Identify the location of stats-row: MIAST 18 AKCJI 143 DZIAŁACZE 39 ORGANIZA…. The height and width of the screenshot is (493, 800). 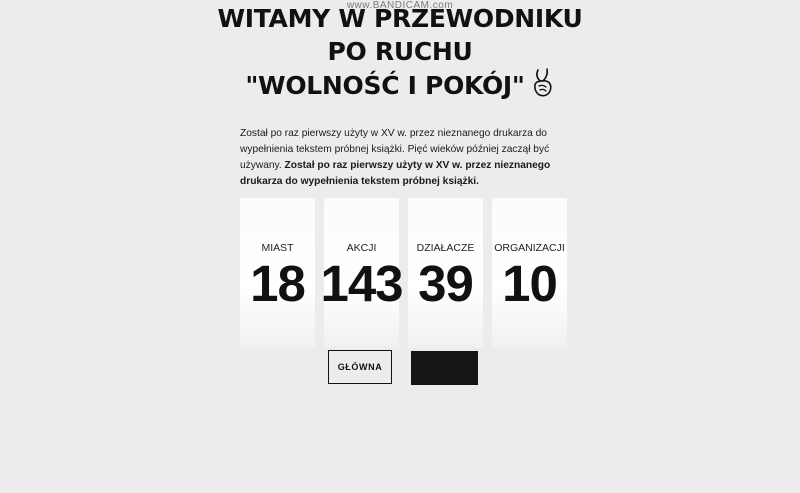
(404, 273).